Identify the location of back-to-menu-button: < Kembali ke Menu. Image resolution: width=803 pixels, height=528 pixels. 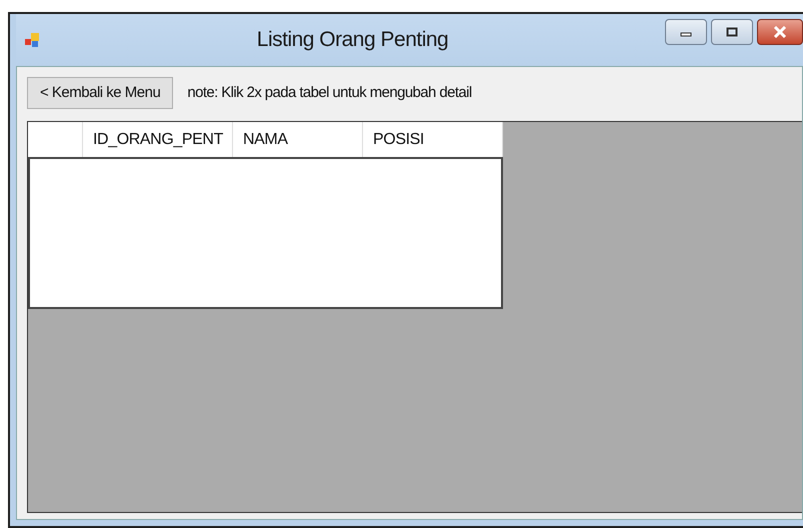
(100, 93).